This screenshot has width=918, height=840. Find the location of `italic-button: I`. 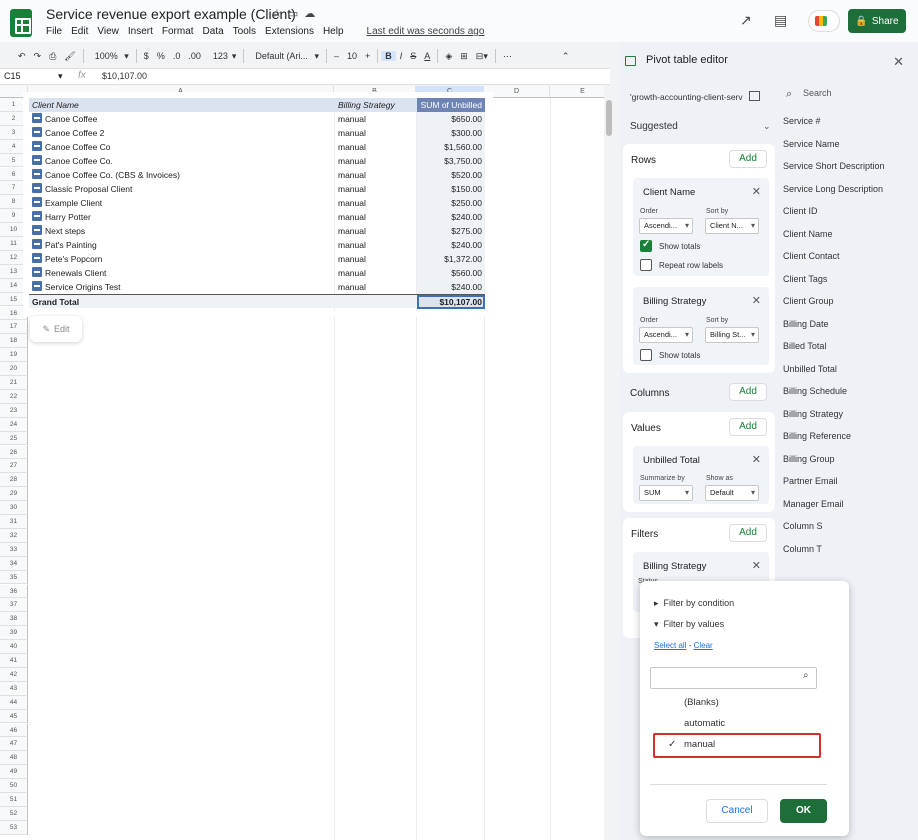

italic-button: I is located at coordinates (401, 56).